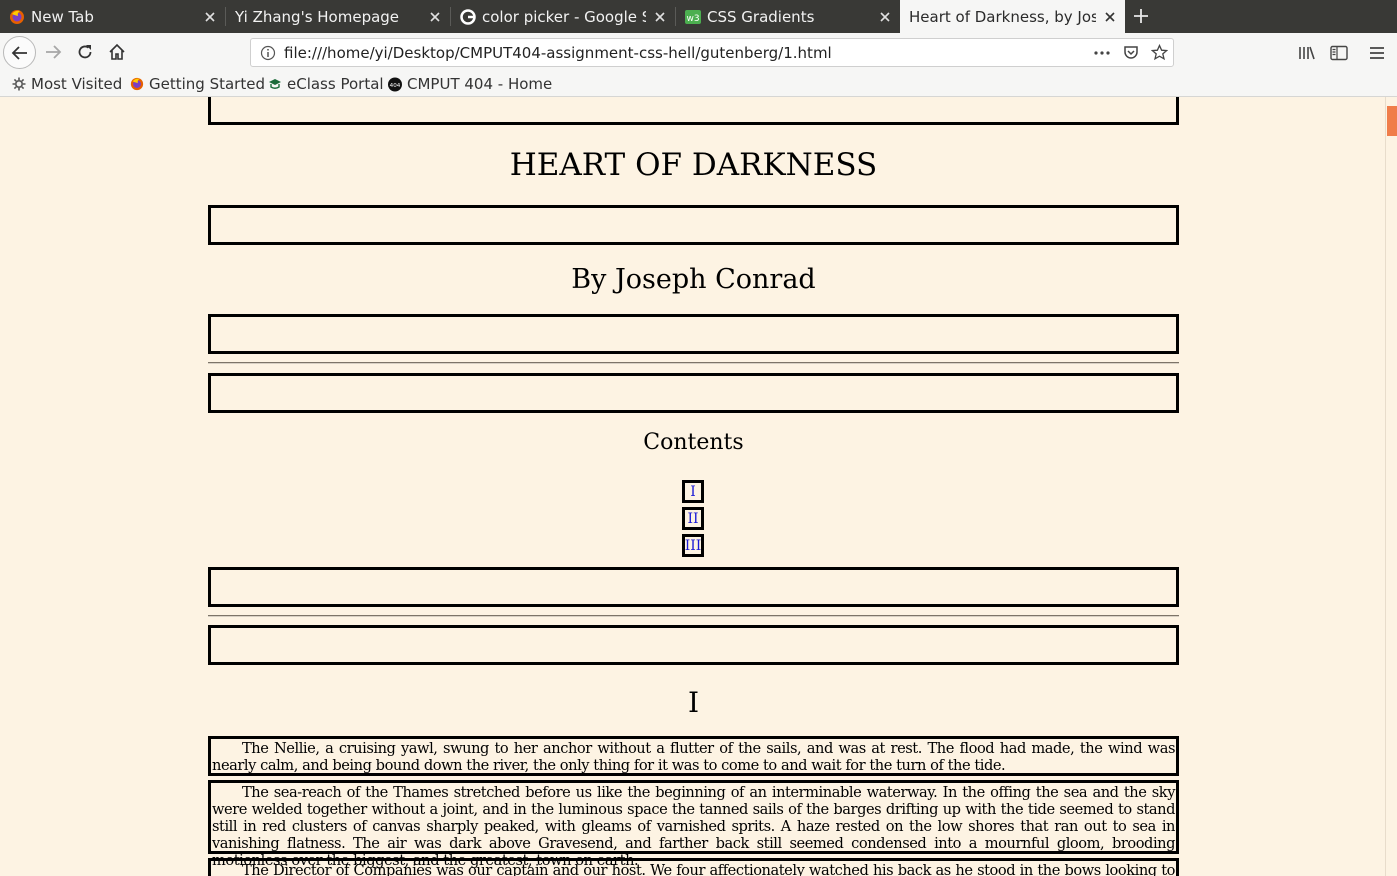  Describe the element at coordinates (77, 84) in the screenshot. I see `bookmark-label: Most Visited` at that location.